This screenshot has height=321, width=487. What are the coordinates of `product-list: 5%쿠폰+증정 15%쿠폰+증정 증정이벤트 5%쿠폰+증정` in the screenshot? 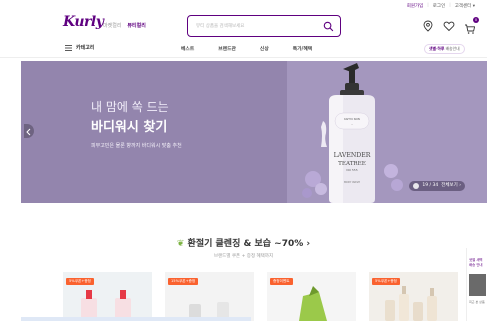 It's located at (260, 296).